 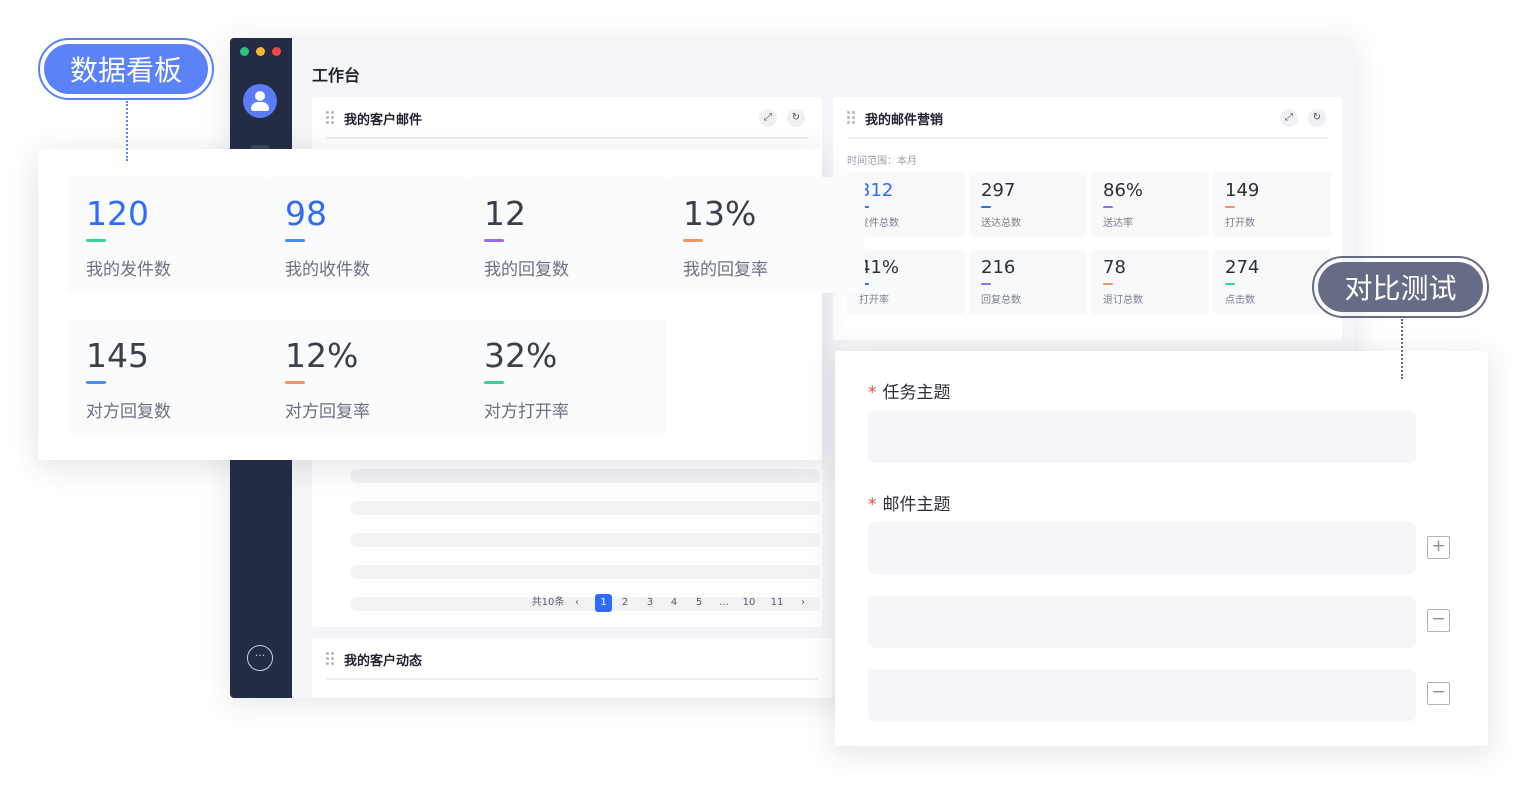 What do you see at coordinates (998, 267) in the screenshot?
I see `stat-value: 216` at bounding box center [998, 267].